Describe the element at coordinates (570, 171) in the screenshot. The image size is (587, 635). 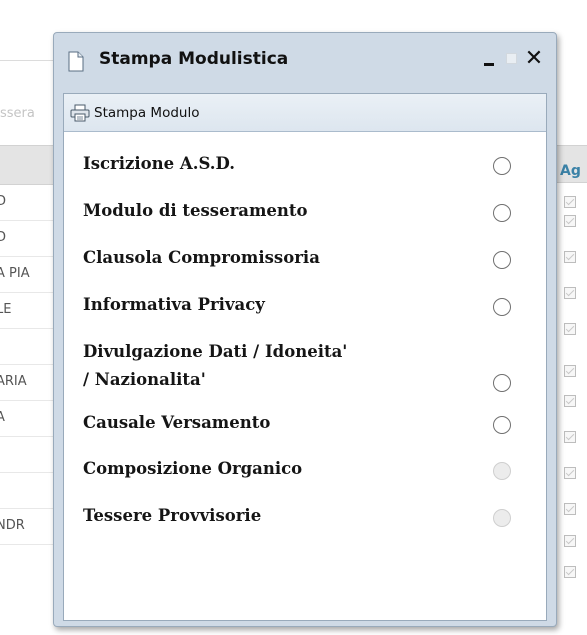
I see `column-header-label: Ag` at that location.